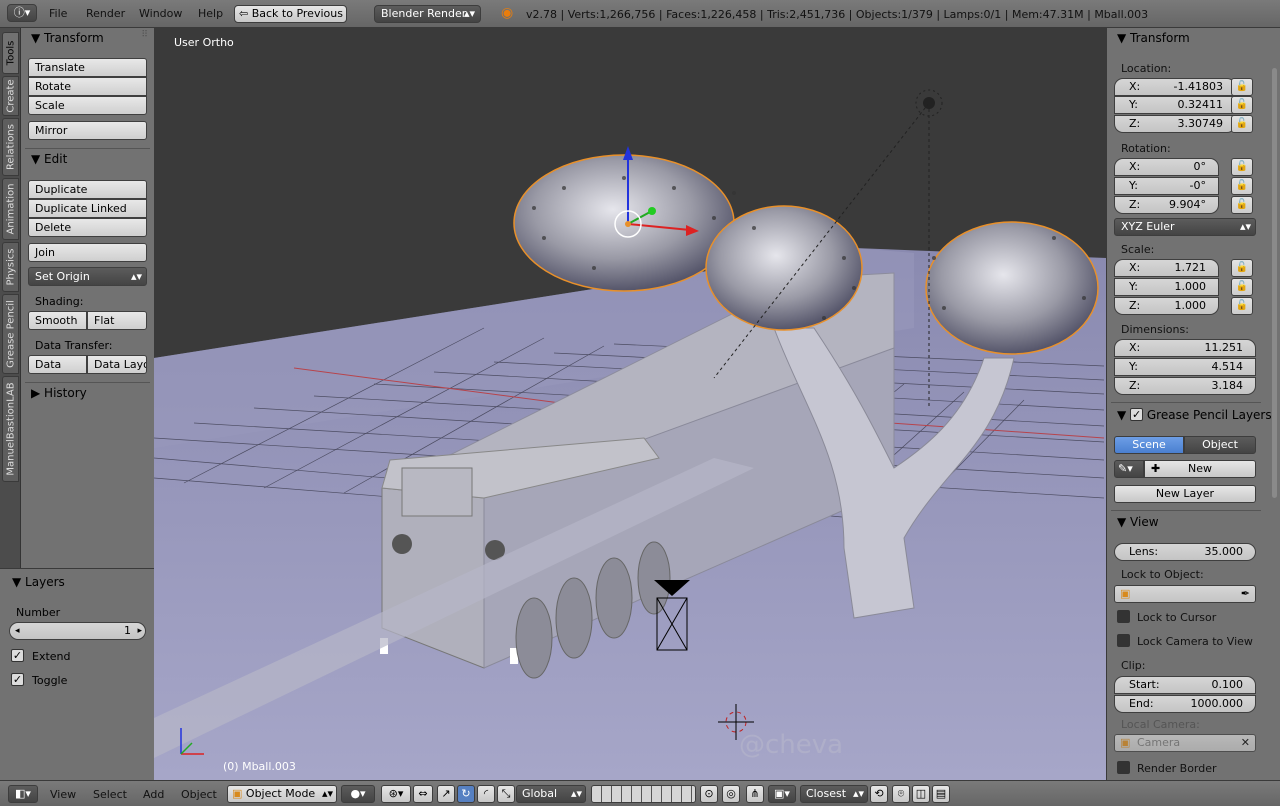 This screenshot has width=1280, height=806. I want to click on back-to-previous-button: ⇦ Back to Previous, so click(290, 14).